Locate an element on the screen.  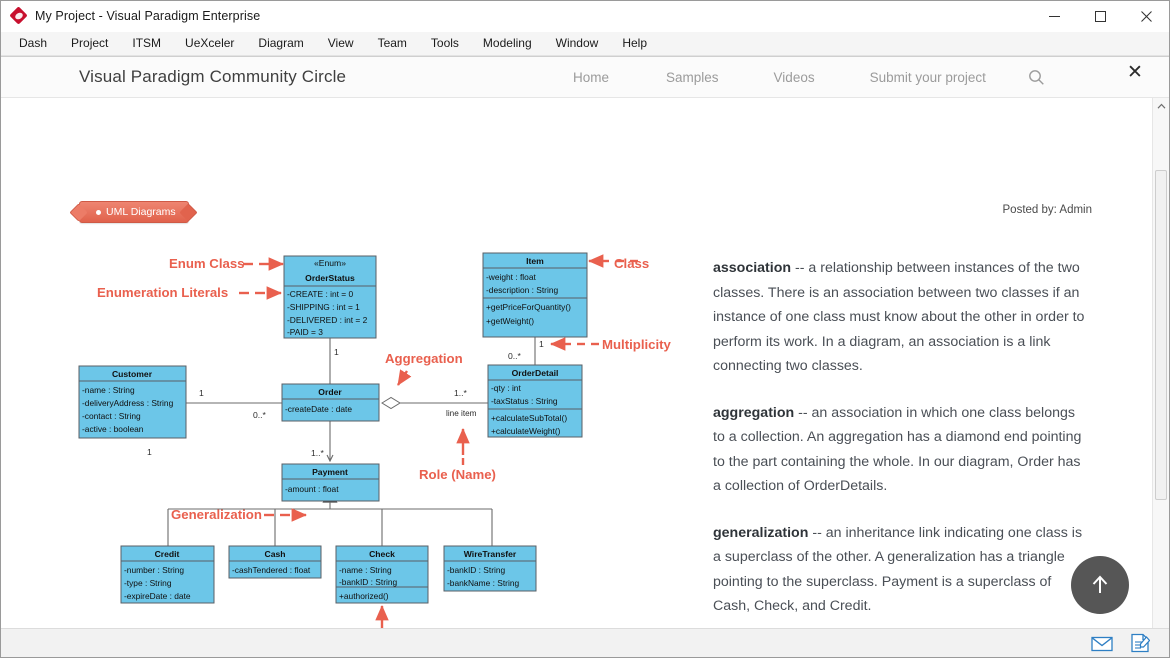
visual-paradigm-diamond-logo is located at coordinates (18, 15).